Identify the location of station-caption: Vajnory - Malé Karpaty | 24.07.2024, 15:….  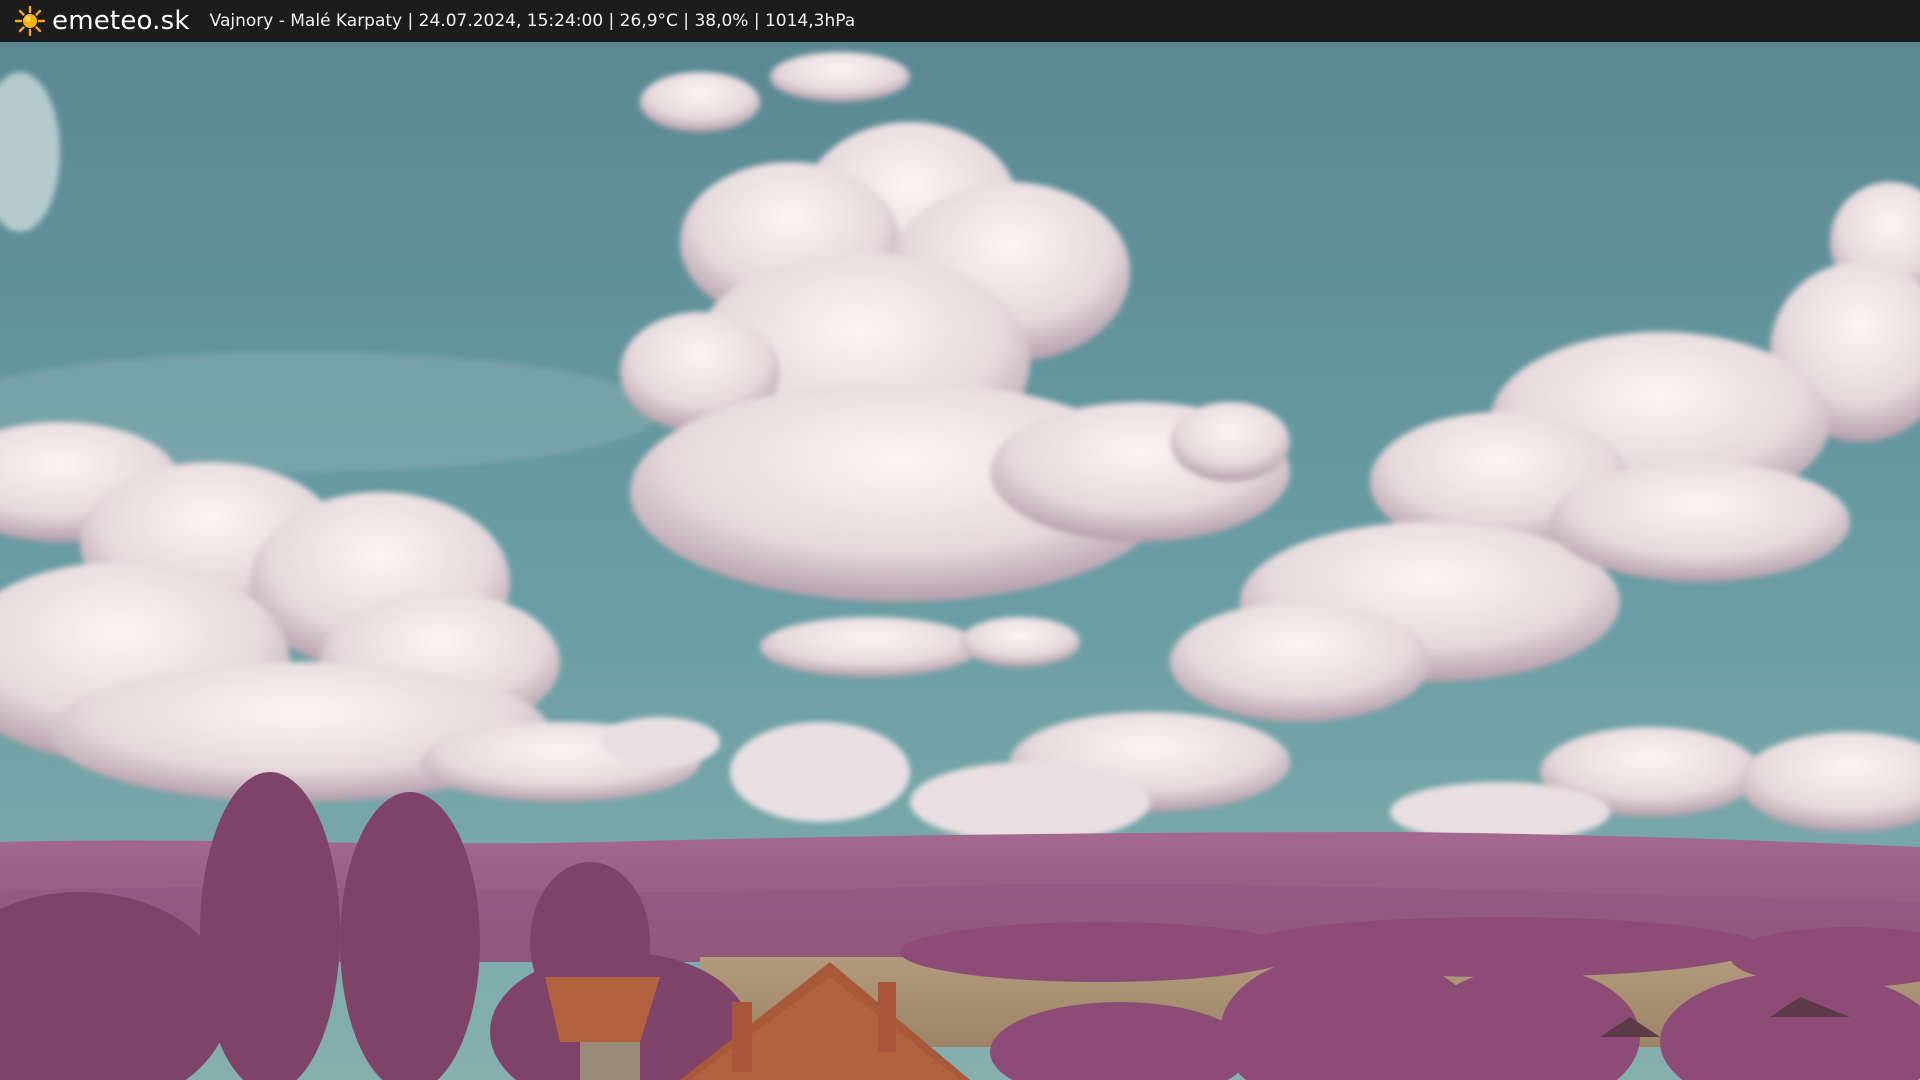
(532, 21).